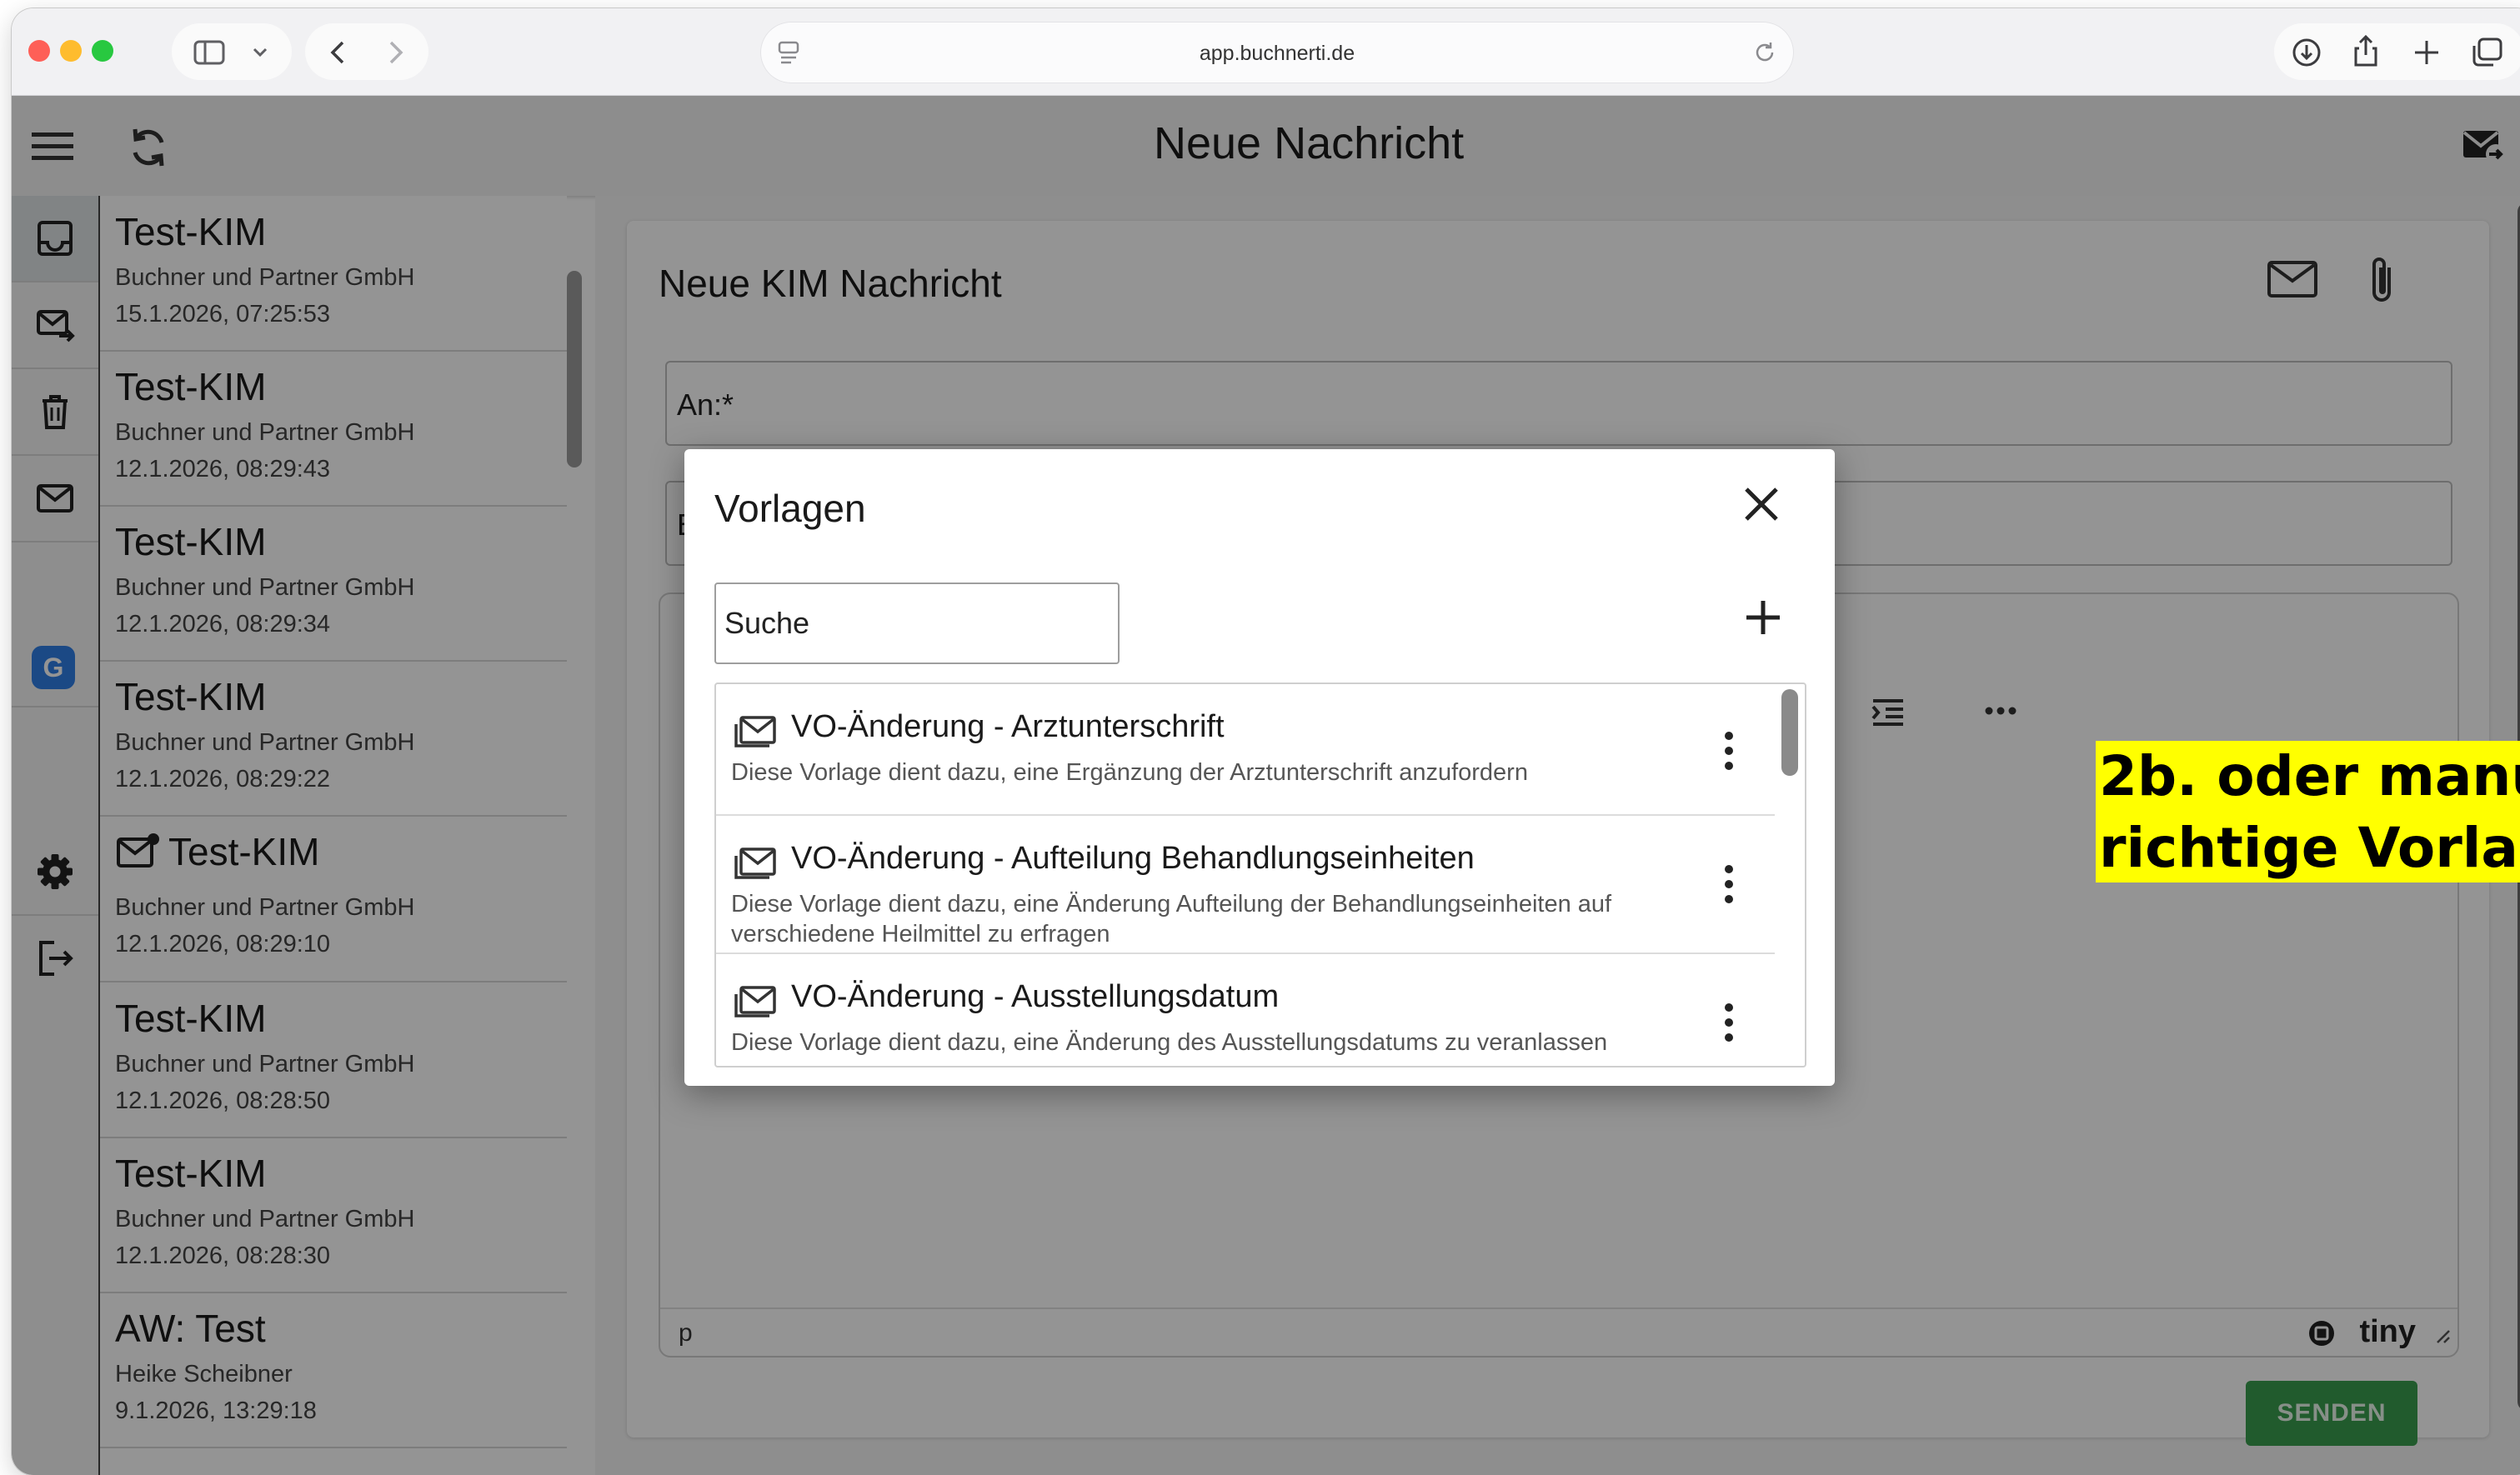 Image resolution: width=2520 pixels, height=1475 pixels. Describe the element at coordinates (2306, 52) in the screenshot. I see `downloads-icon` at that location.